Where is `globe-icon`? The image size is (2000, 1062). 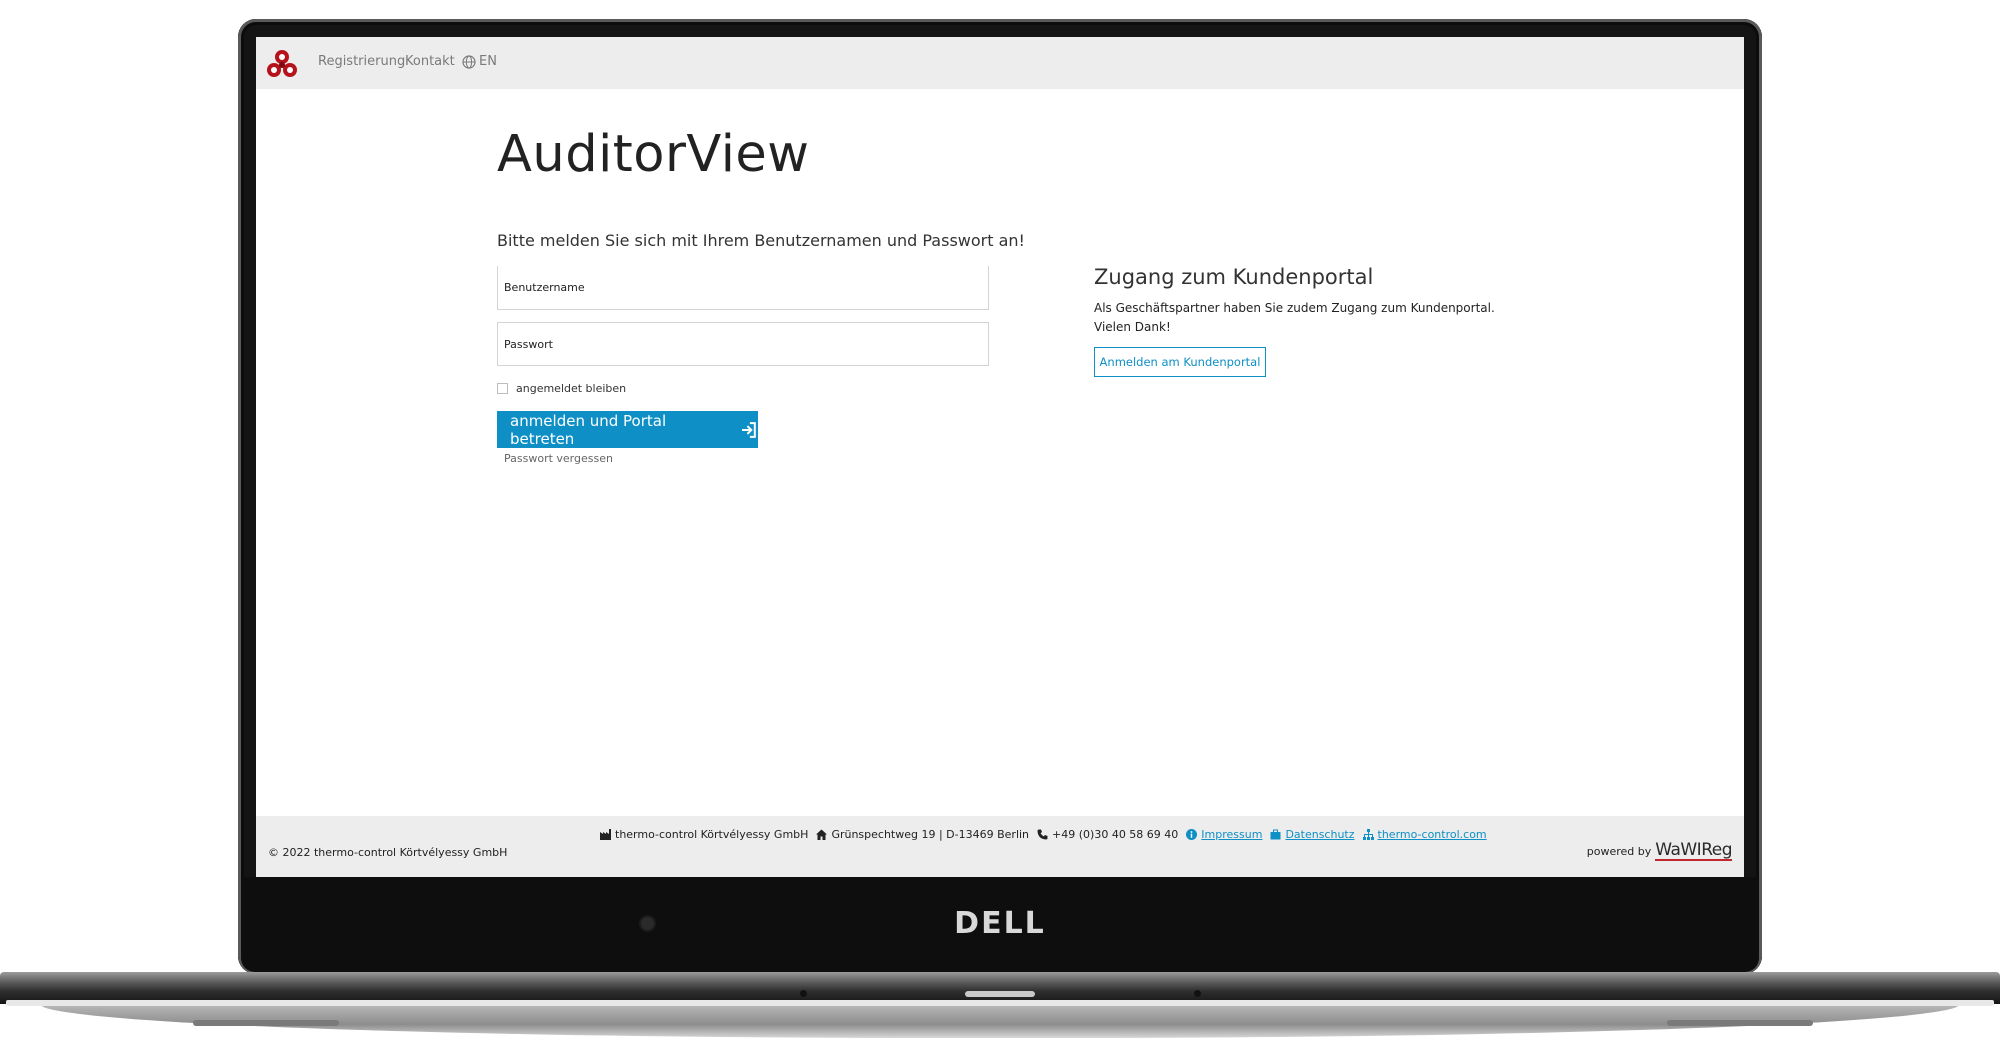
globe-icon is located at coordinates (469, 62).